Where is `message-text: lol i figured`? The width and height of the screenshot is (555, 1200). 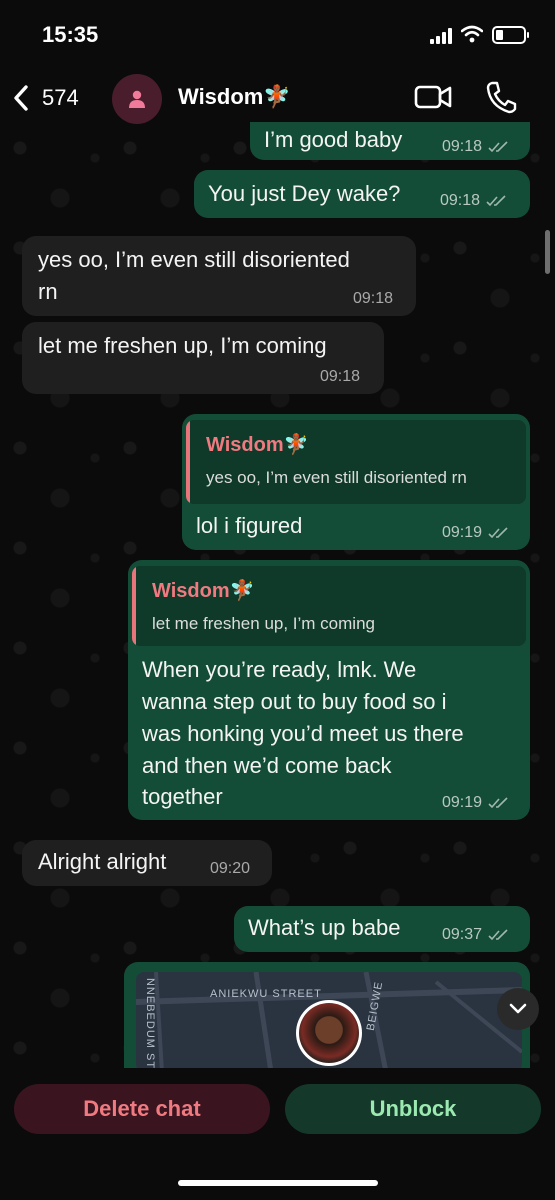 message-text: lol i figured is located at coordinates (249, 525).